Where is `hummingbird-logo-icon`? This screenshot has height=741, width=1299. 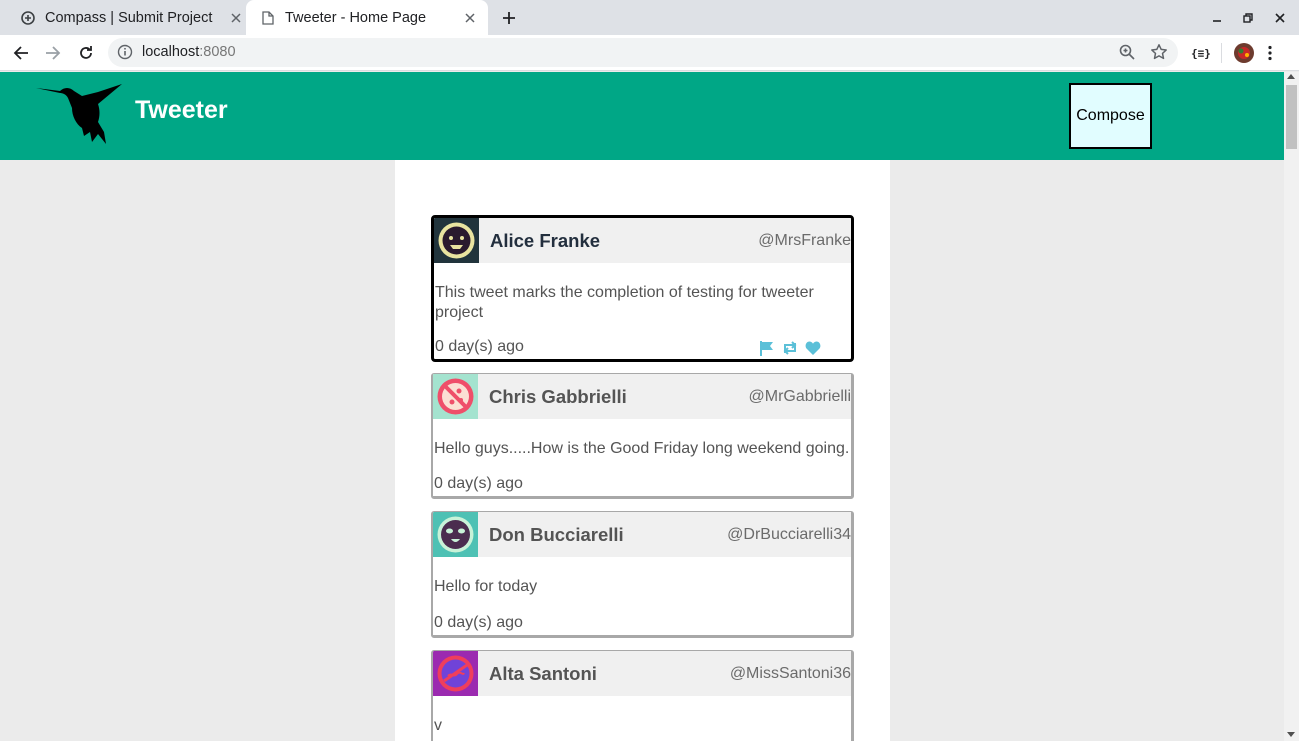
hummingbird-logo-icon is located at coordinates (79, 114).